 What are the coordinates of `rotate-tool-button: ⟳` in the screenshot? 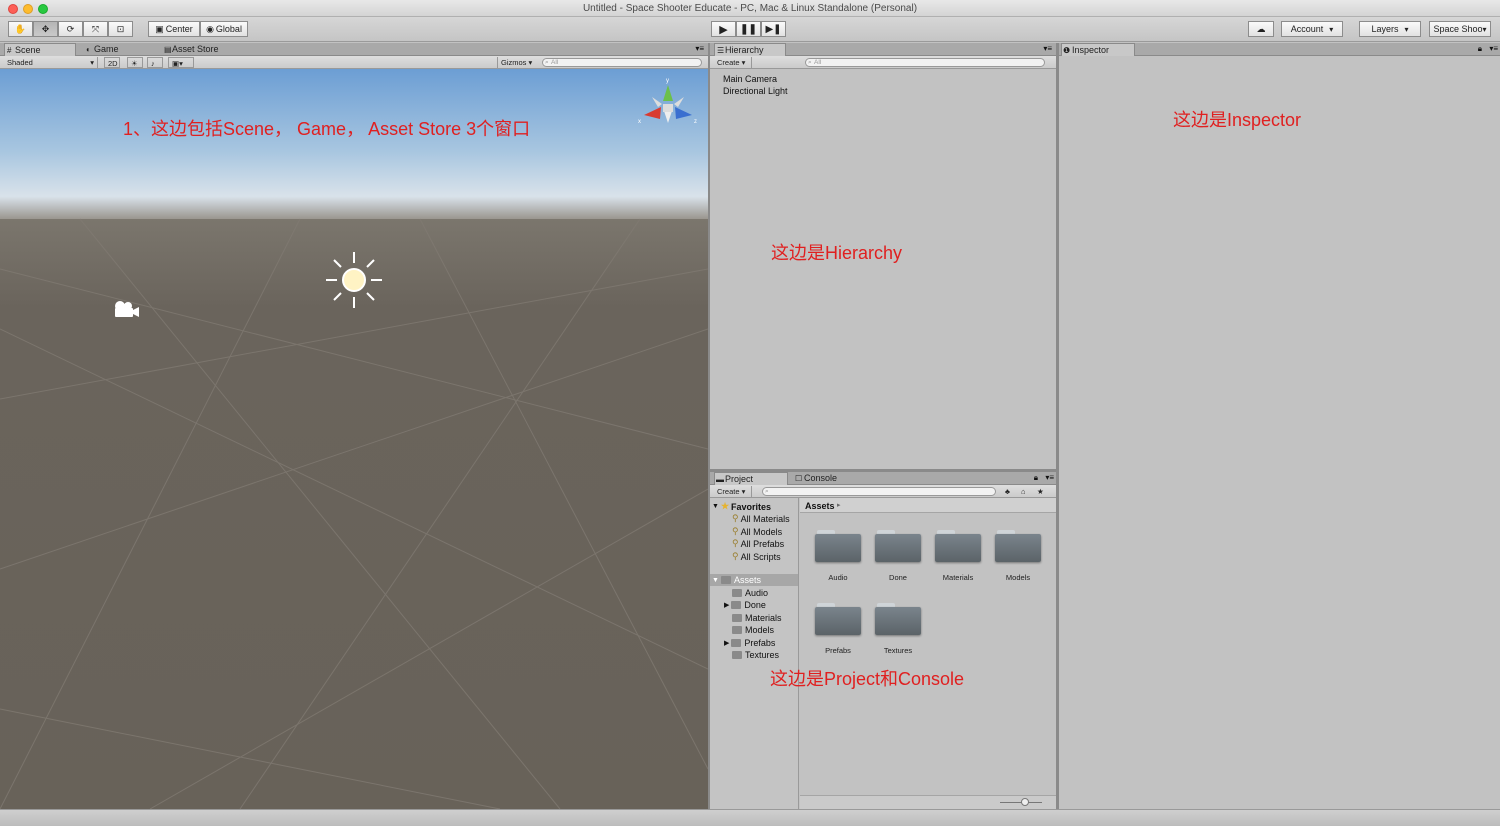 It's located at (70, 29).